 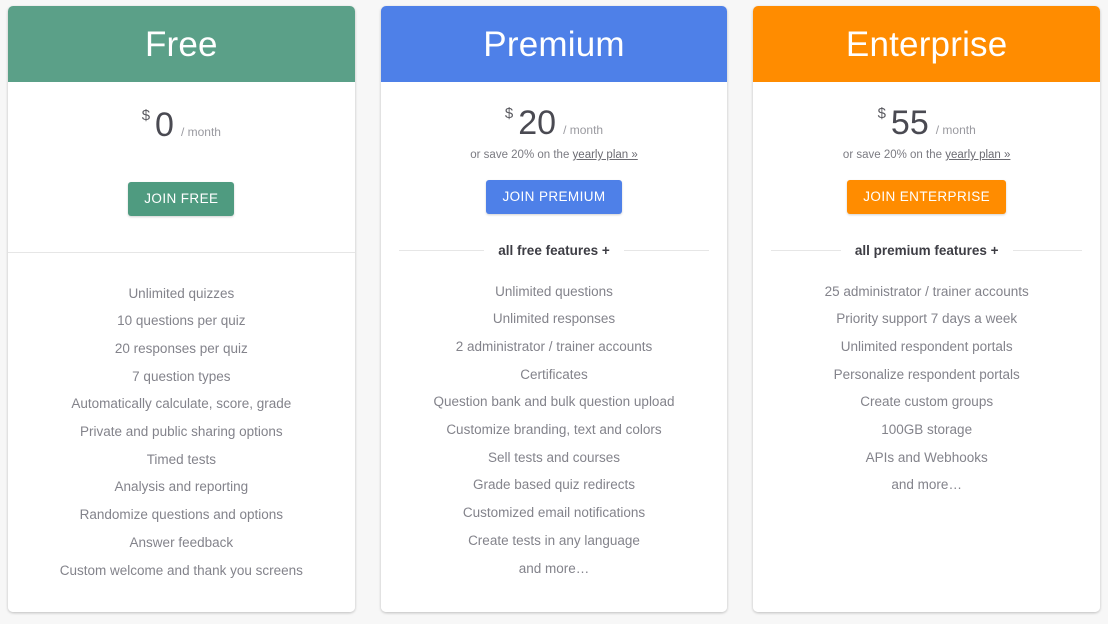 I want to click on feature-item: Automatically calculate, score, grade, so click(x=181, y=404).